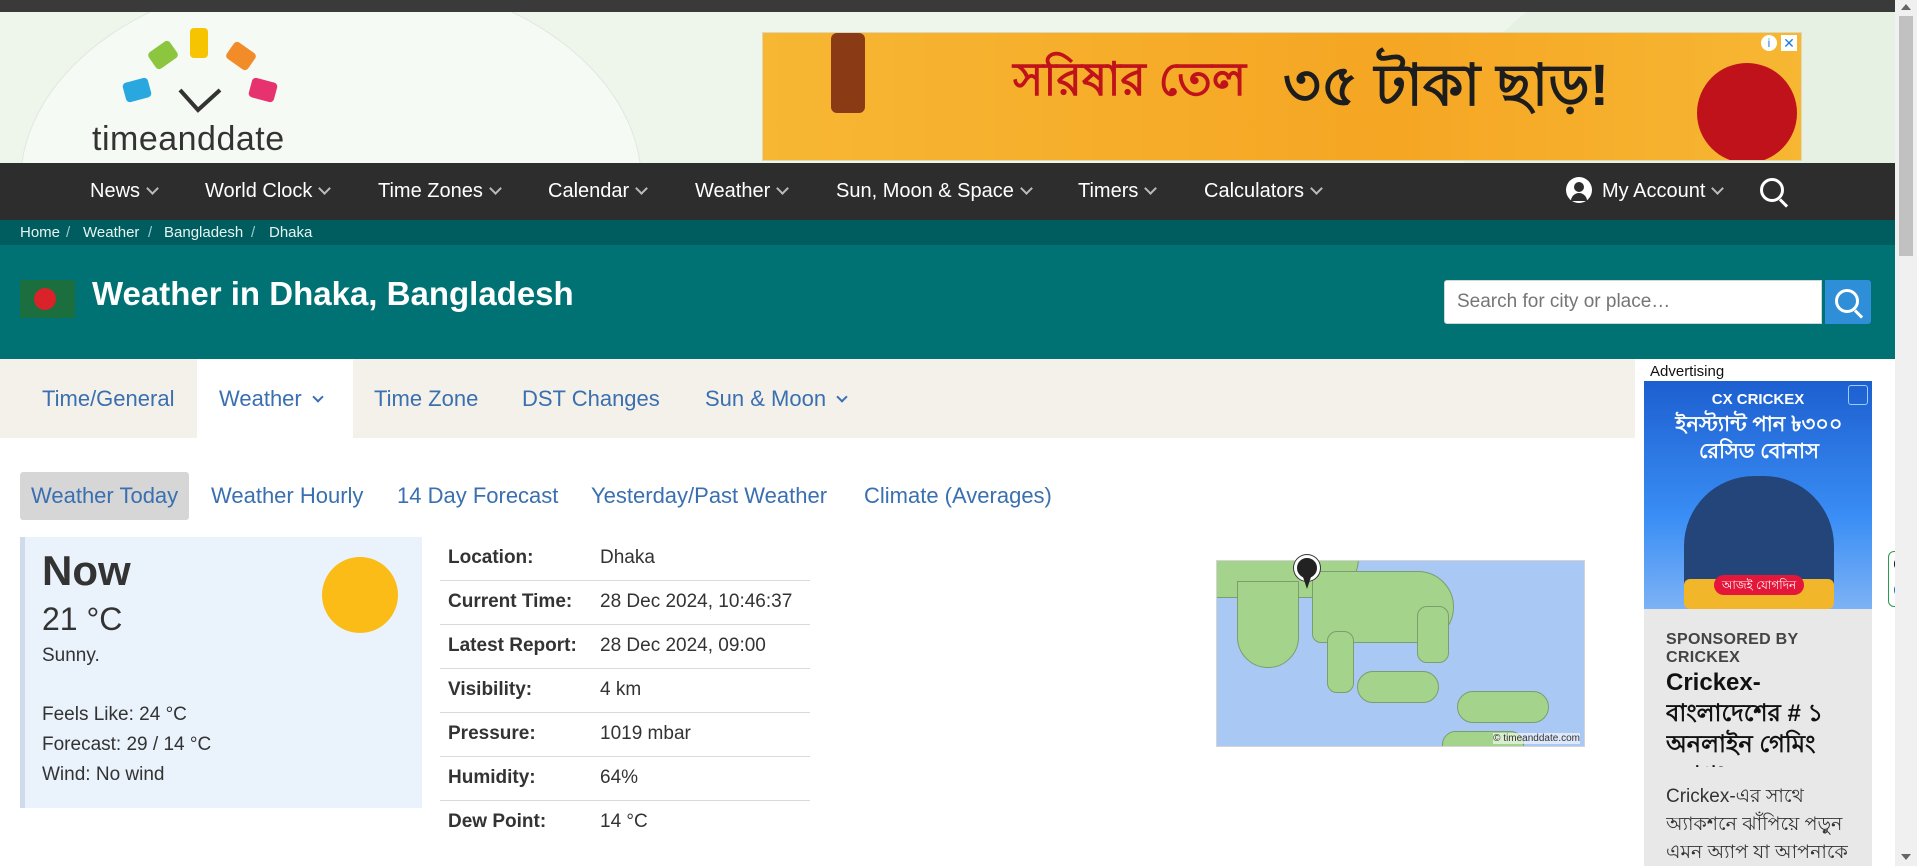 This screenshot has width=1917, height=867. What do you see at coordinates (124, 191) in the screenshot?
I see `nav-item-news: News` at bounding box center [124, 191].